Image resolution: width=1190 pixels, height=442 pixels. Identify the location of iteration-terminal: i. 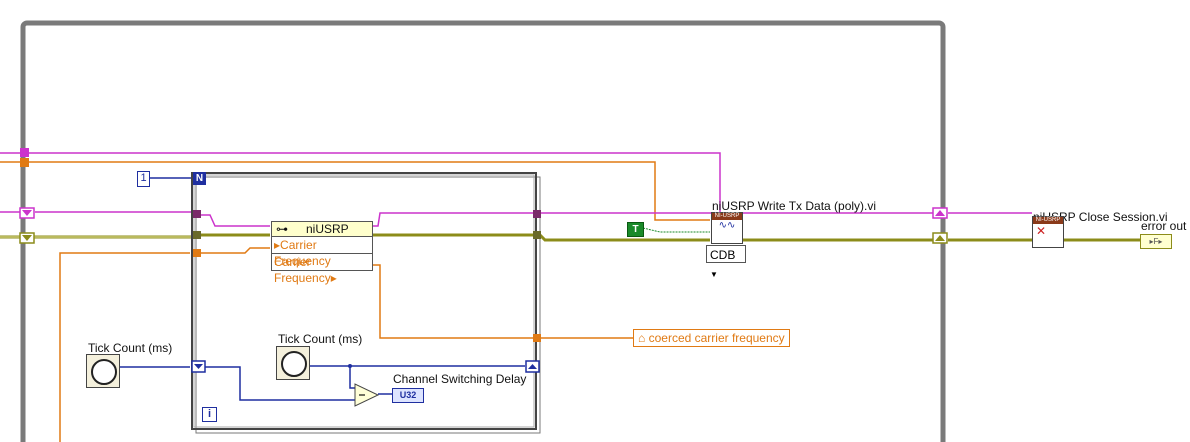
(209, 414).